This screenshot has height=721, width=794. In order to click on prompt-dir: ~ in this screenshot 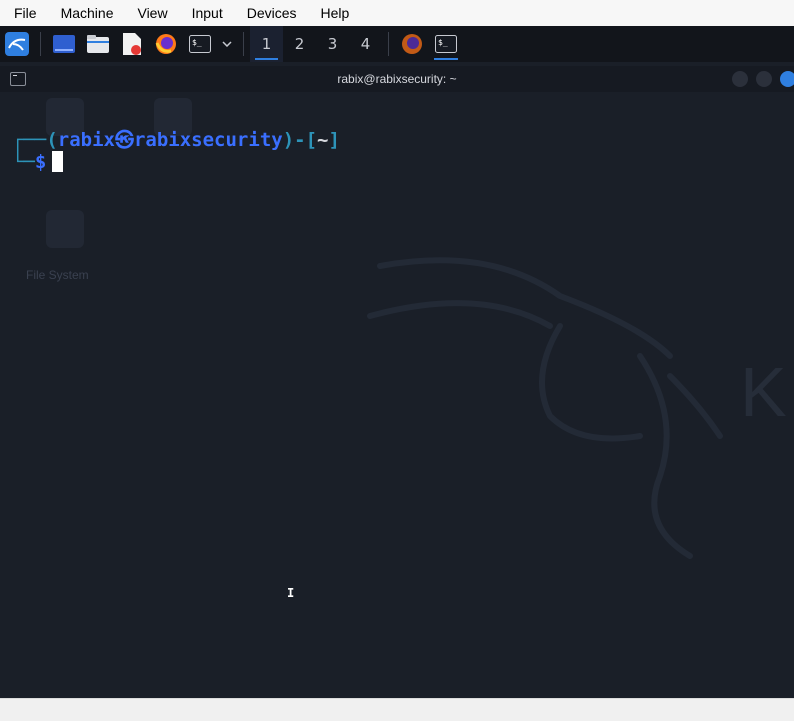, I will do `click(323, 140)`.